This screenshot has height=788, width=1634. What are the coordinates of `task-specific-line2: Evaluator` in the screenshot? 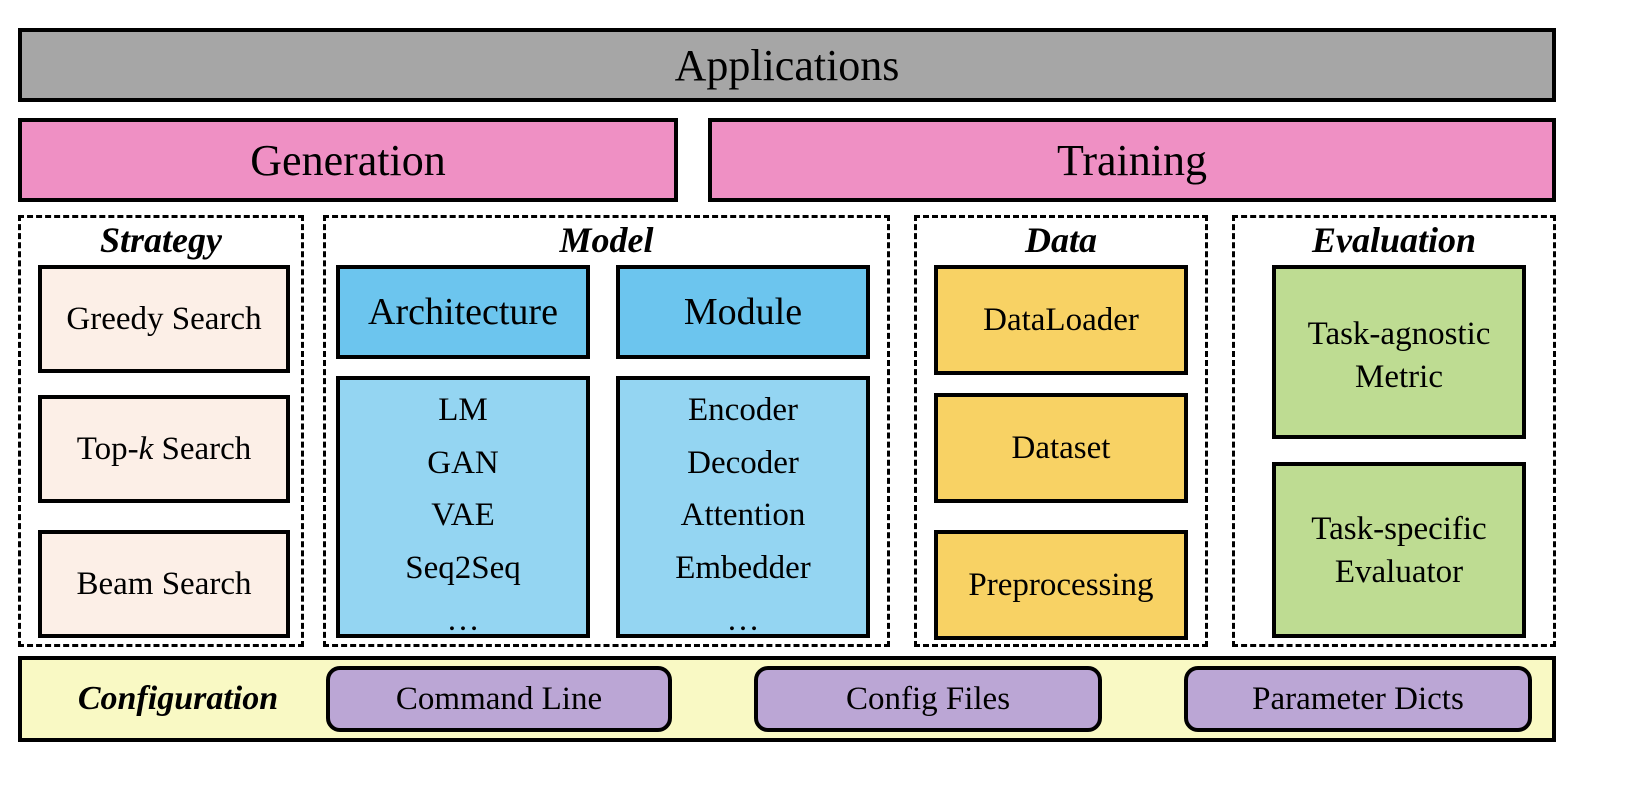 It's located at (1399, 571).